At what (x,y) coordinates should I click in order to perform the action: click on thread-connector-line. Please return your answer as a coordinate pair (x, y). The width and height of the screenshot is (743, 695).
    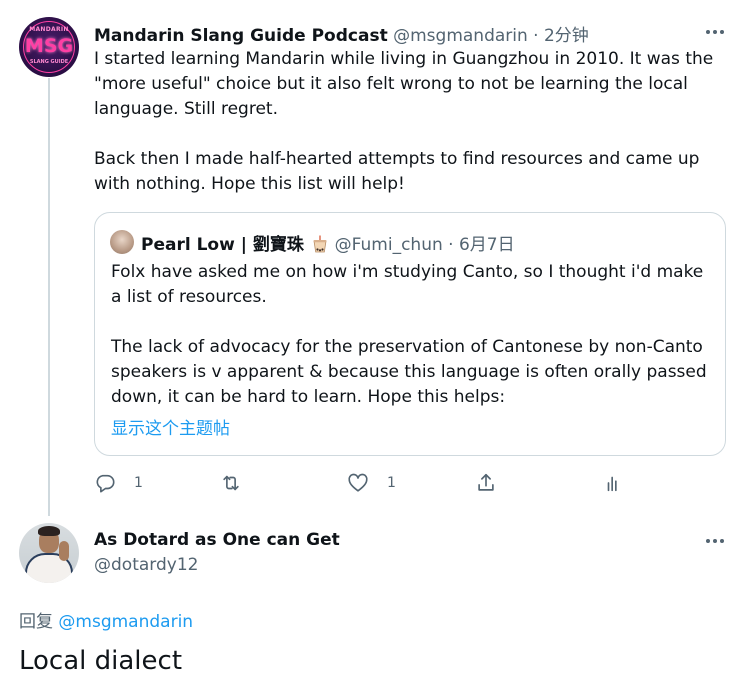
    Looking at the image, I should click on (49, 297).